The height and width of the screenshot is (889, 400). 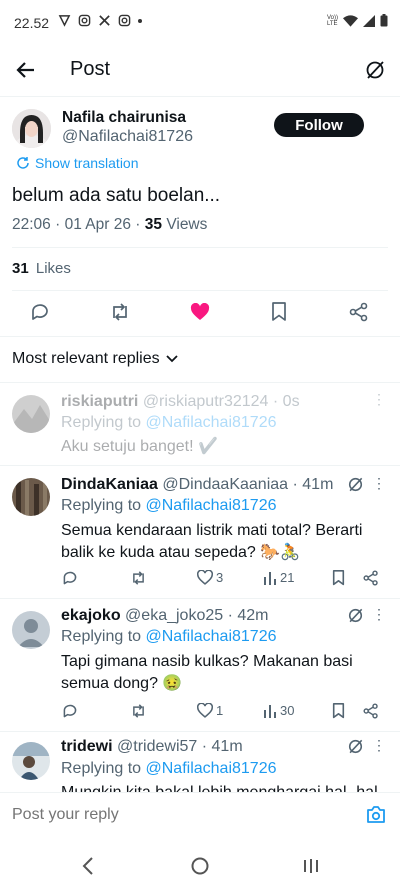 What do you see at coordinates (87, 746) in the screenshot?
I see `reply-author-name: tridewi` at bounding box center [87, 746].